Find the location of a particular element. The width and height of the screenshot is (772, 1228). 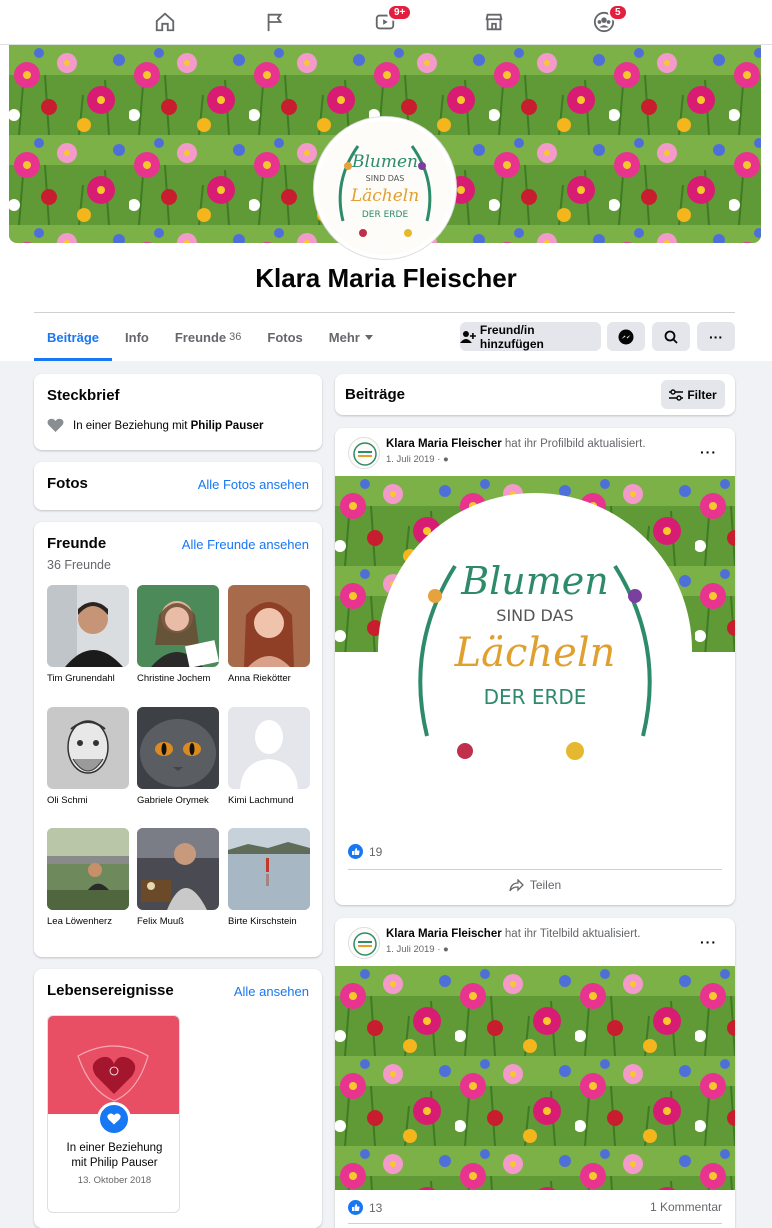

watch-video-icon: 9+ is located at coordinates (392, 20).